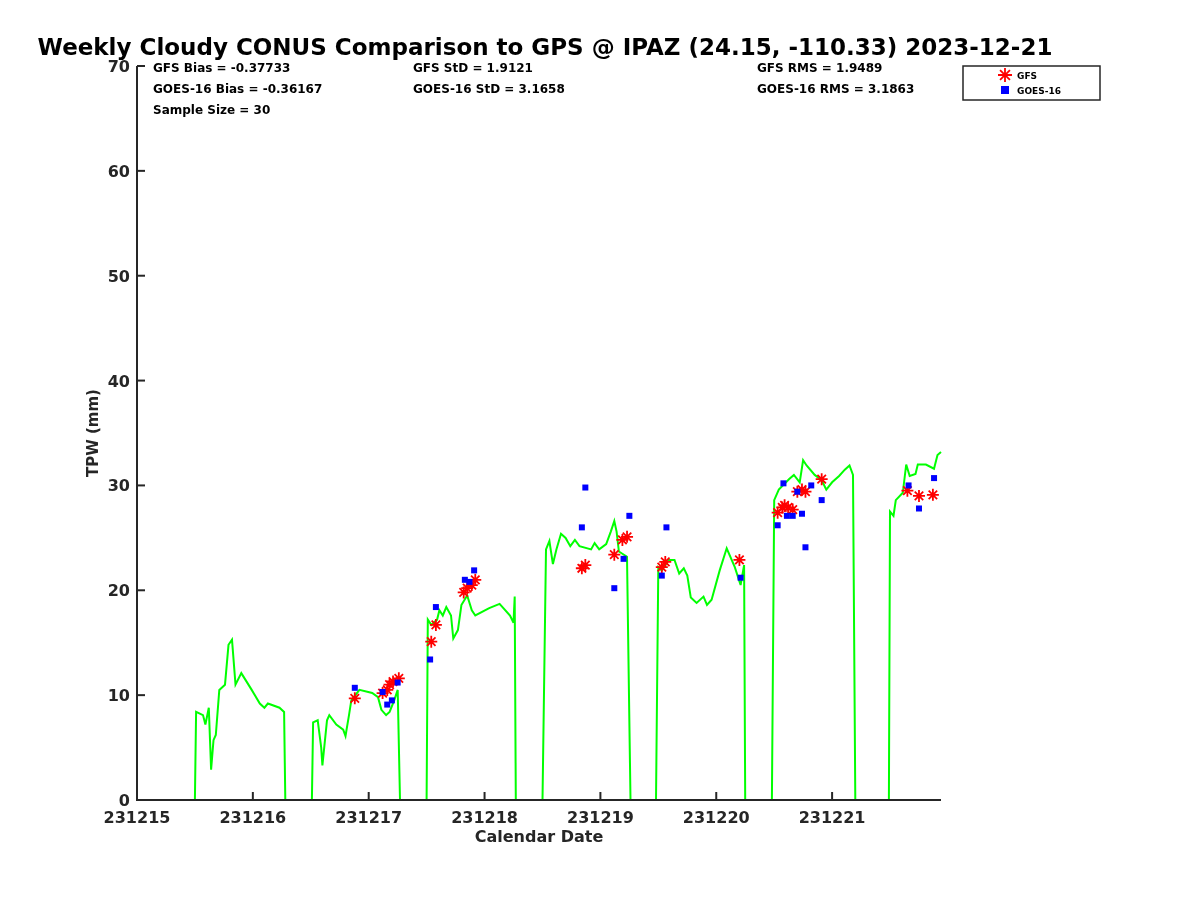  I want to click on tick-label: 60, so click(118, 171).